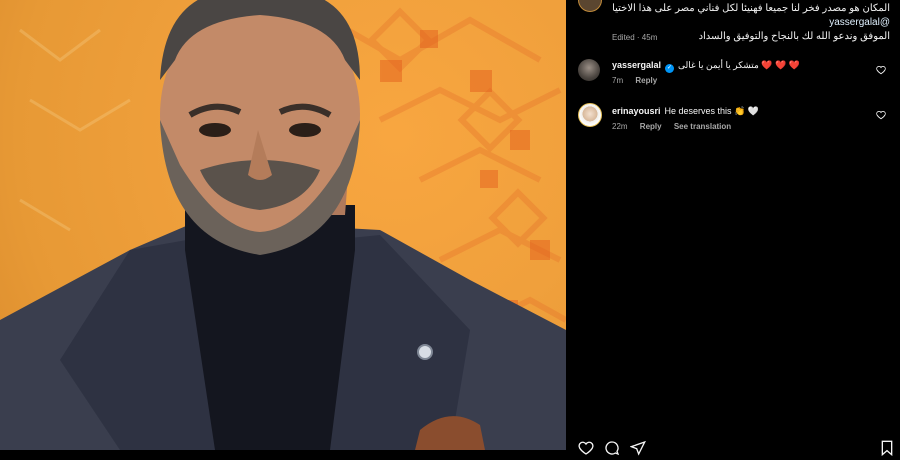 The height and width of the screenshot is (460, 900). Describe the element at coordinates (618, 80) in the screenshot. I see `comment-timestamp: 7m` at that location.